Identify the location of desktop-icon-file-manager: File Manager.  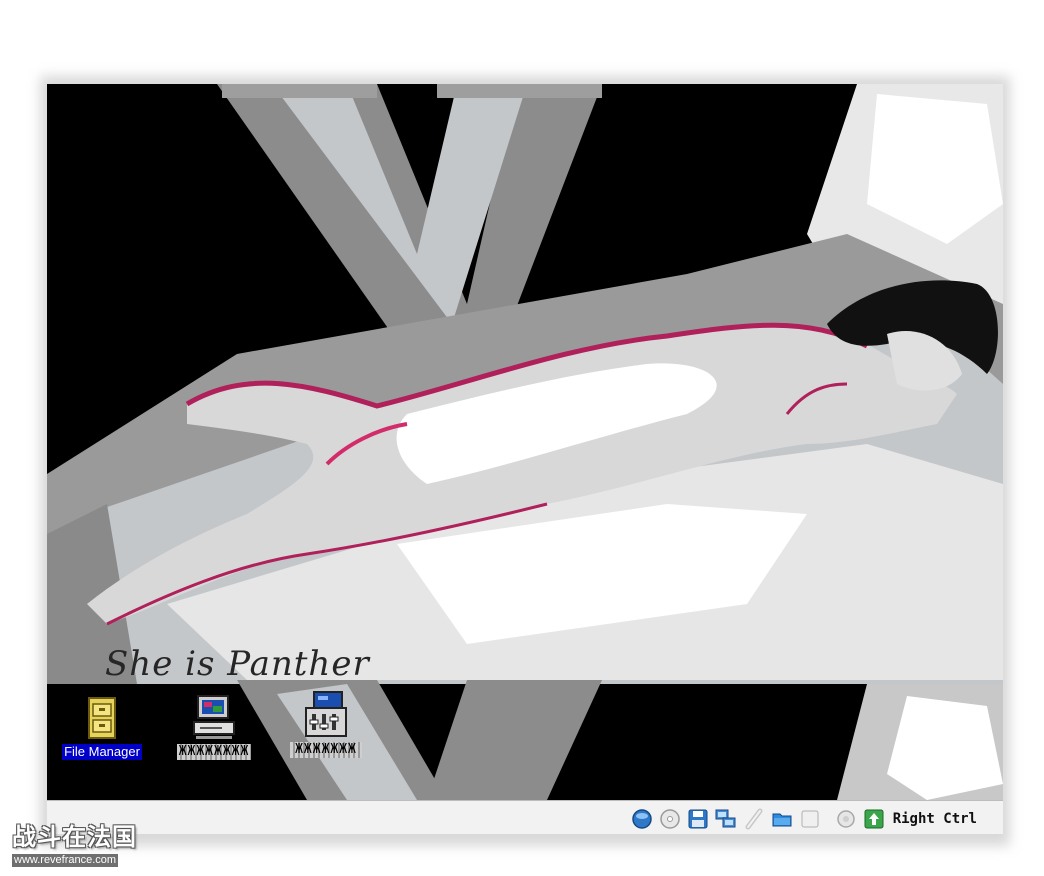
(102, 728).